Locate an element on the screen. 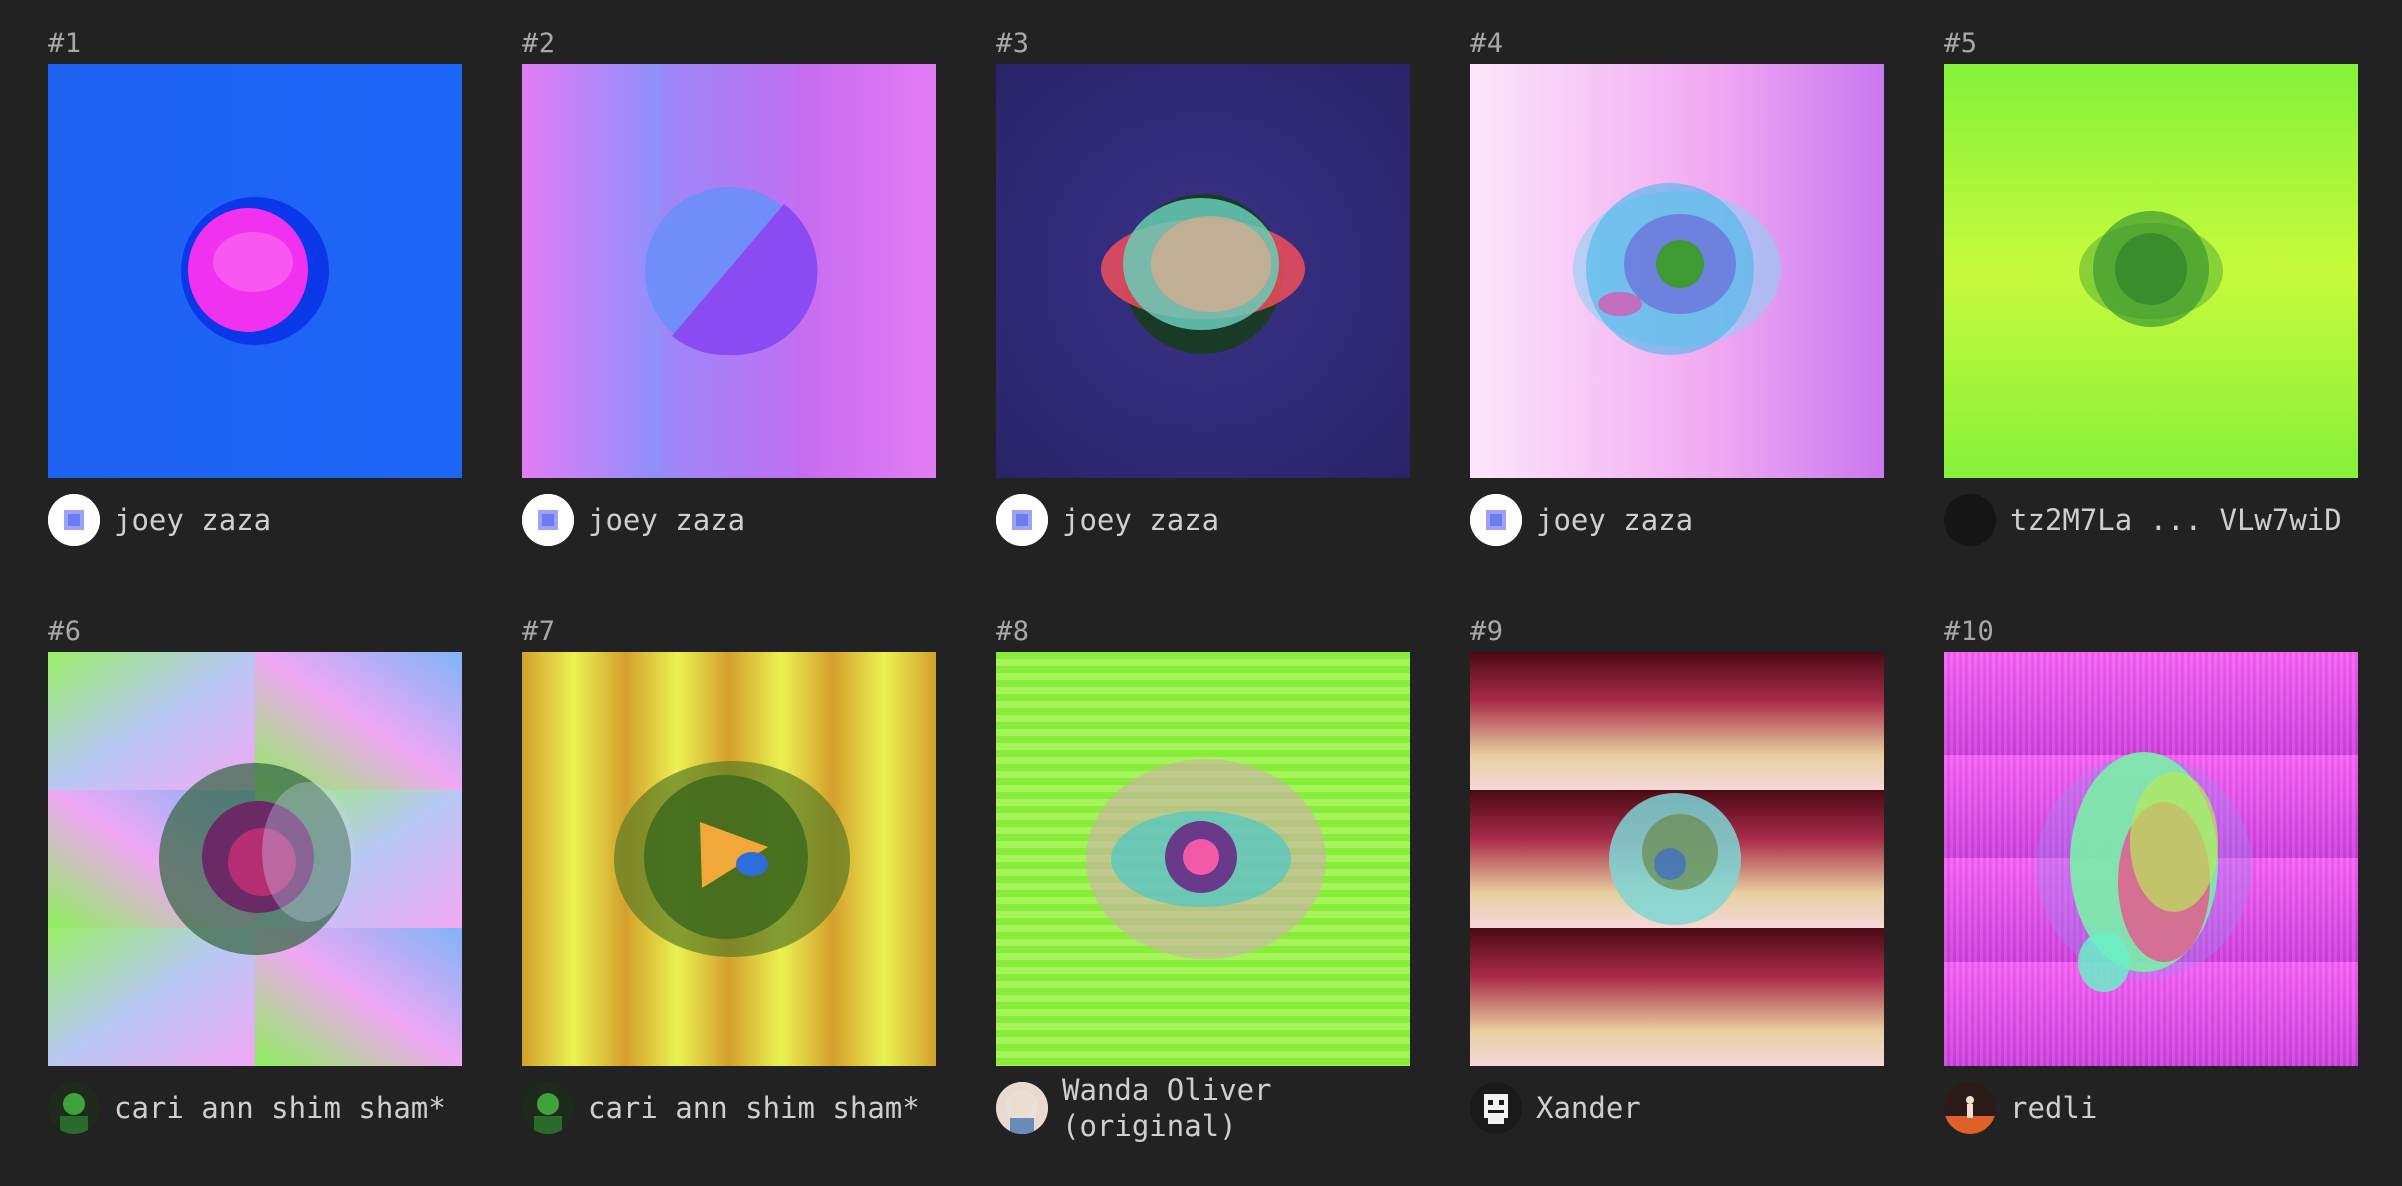 The image size is (2402, 1186). rank-label: #4 is located at coordinates (1487, 43).